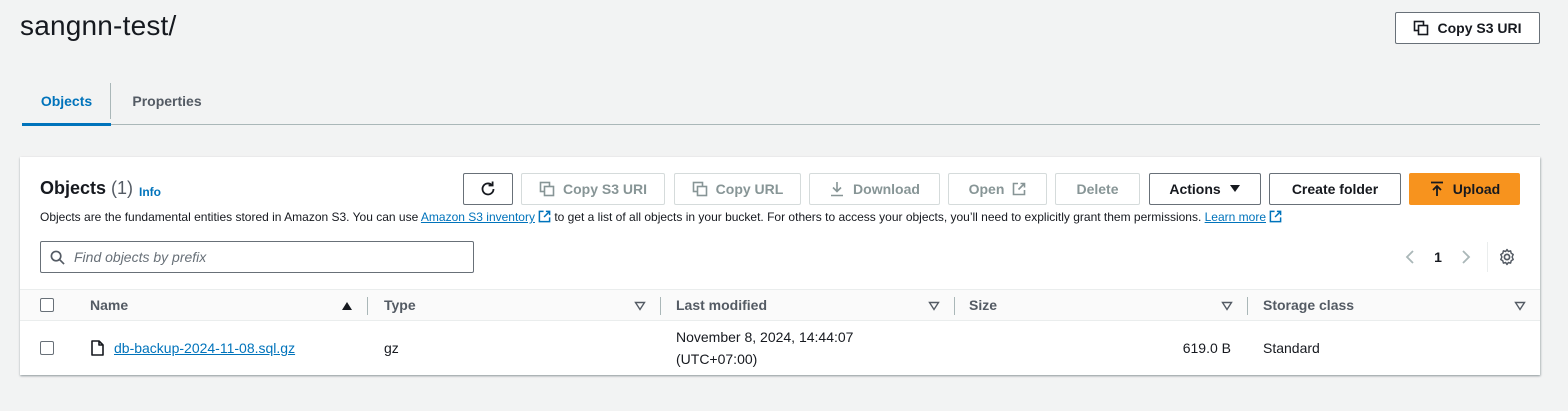 This screenshot has height=411, width=1568. I want to click on pagination: 1, so click(1438, 257).